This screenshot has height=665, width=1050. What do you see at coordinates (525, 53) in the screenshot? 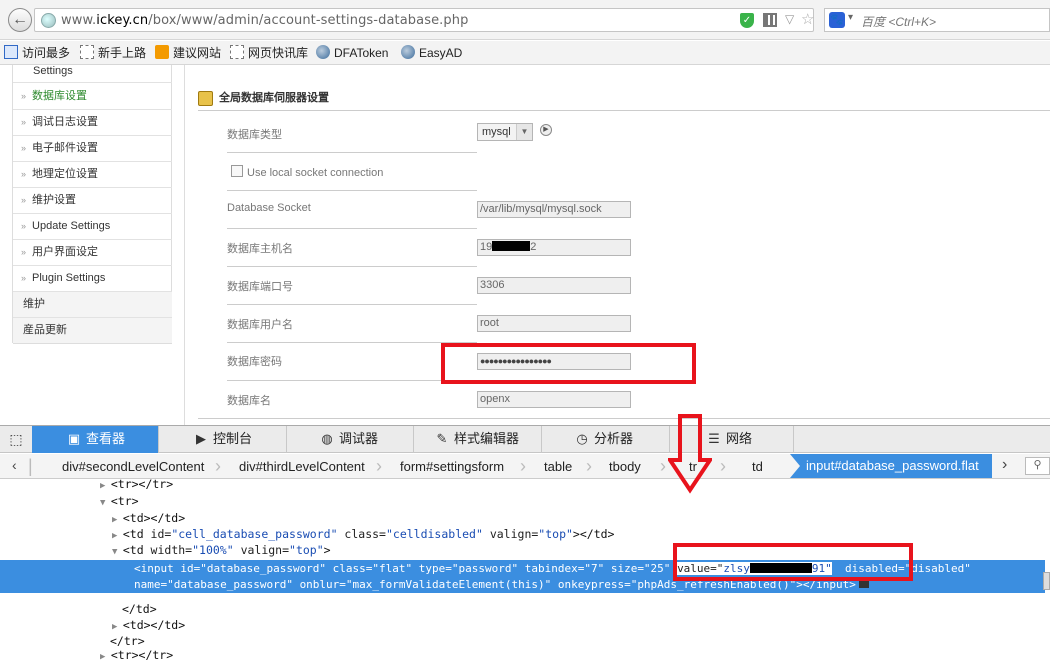
I see `bookmarks-bar: 访问最多 新手上路 建议网站 网页快讯库 DFAToken EasyAD` at bounding box center [525, 53].